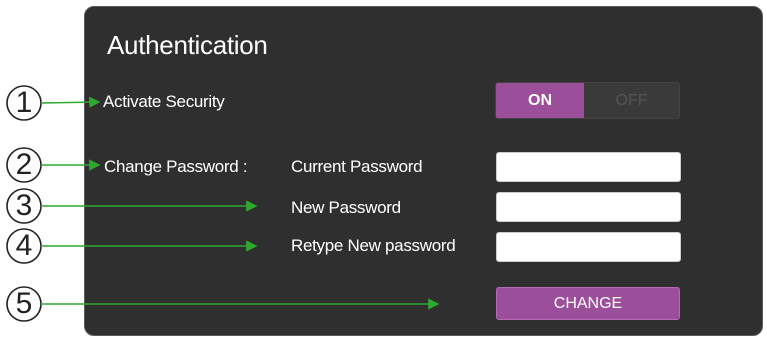  Describe the element at coordinates (164, 101) in the screenshot. I see `activate-security-label: Activate Security` at that location.